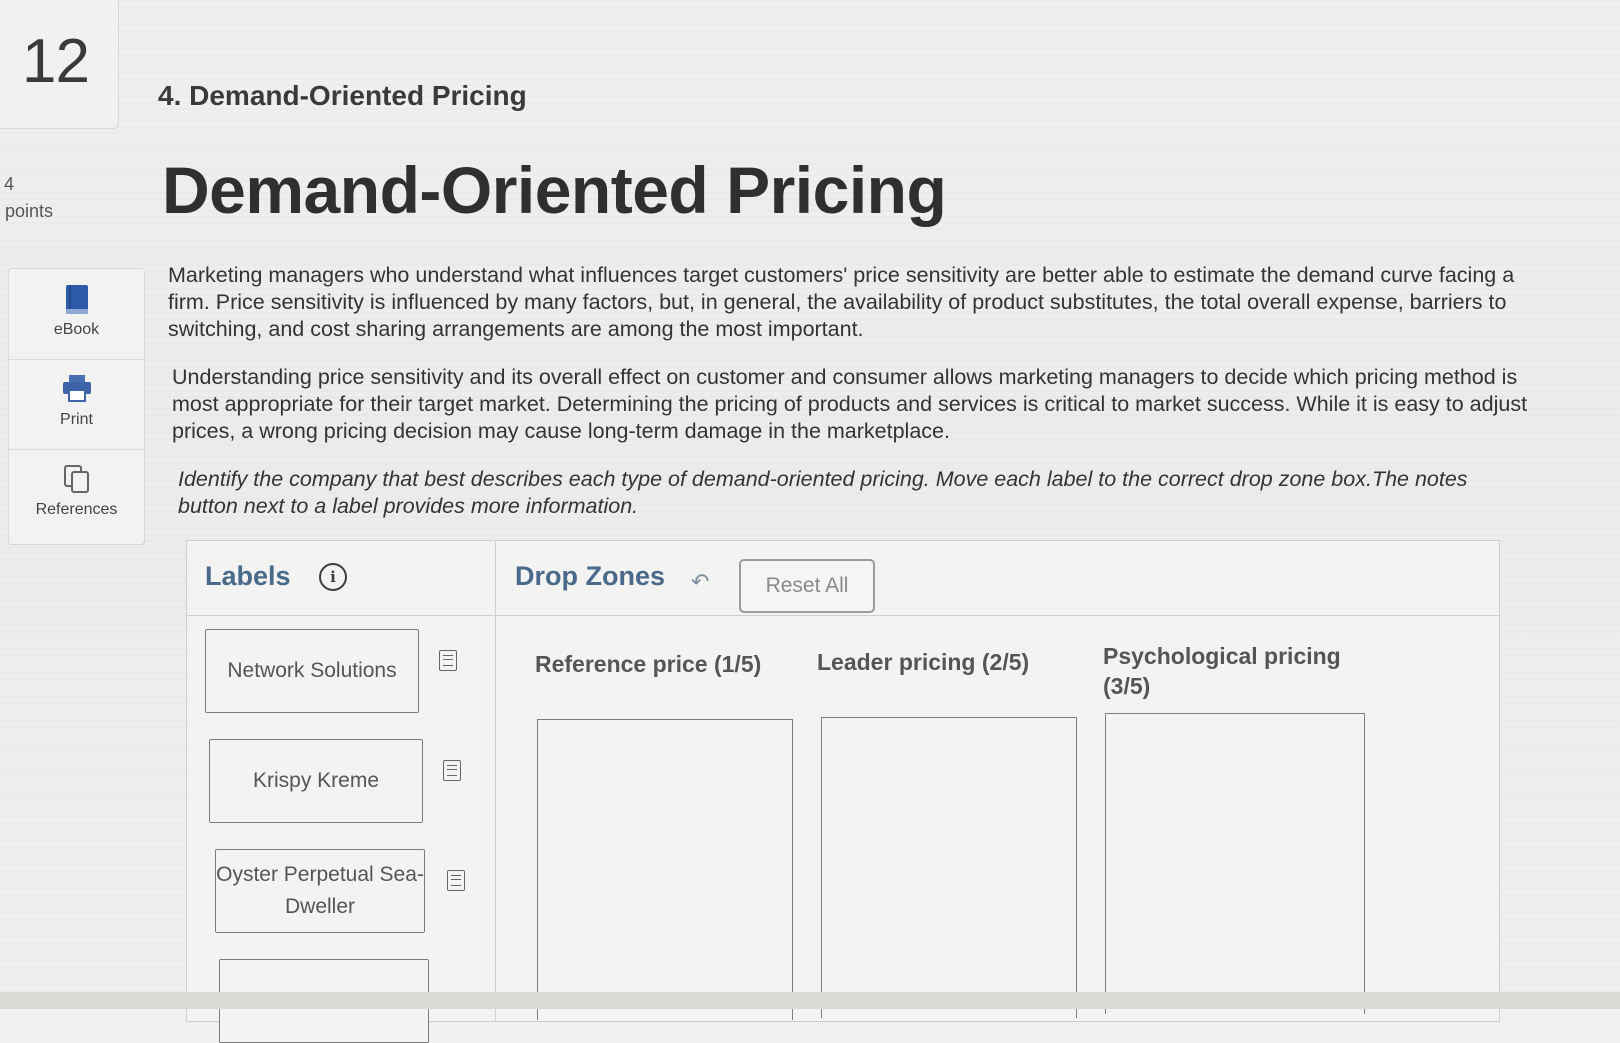 The height and width of the screenshot is (1043, 1620). Describe the element at coordinates (77, 481) in the screenshot. I see `copy-icon` at that location.